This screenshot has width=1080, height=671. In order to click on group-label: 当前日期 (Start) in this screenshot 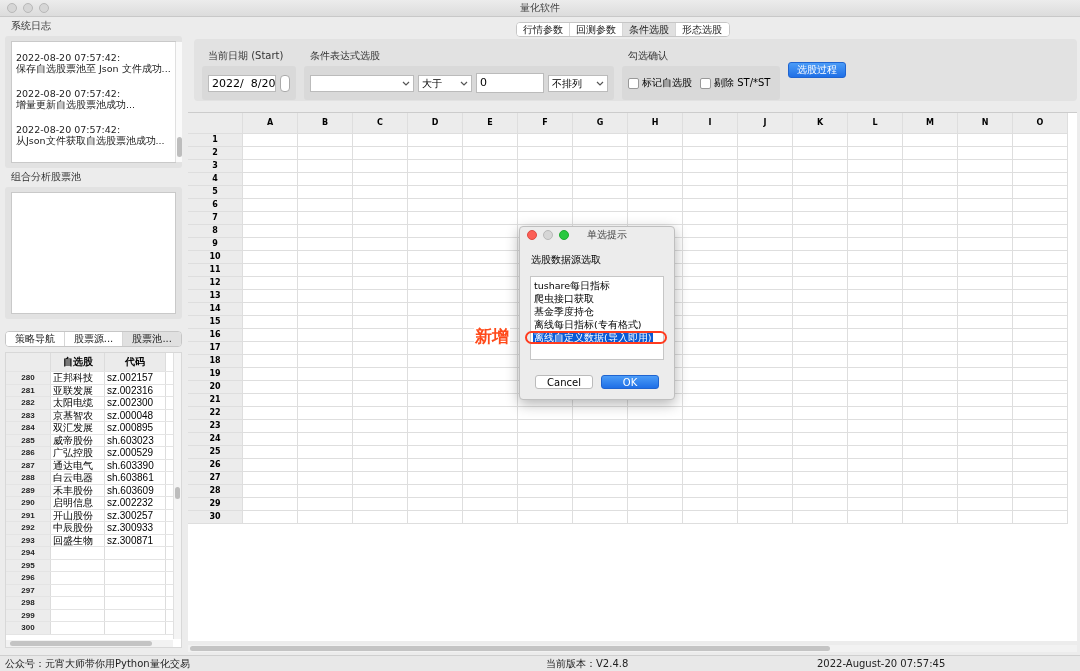, I will do `click(246, 56)`.